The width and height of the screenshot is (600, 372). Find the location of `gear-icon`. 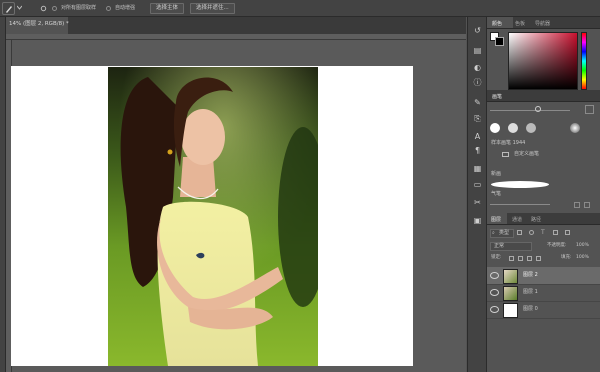

gear-icon is located at coordinates (43, 8).